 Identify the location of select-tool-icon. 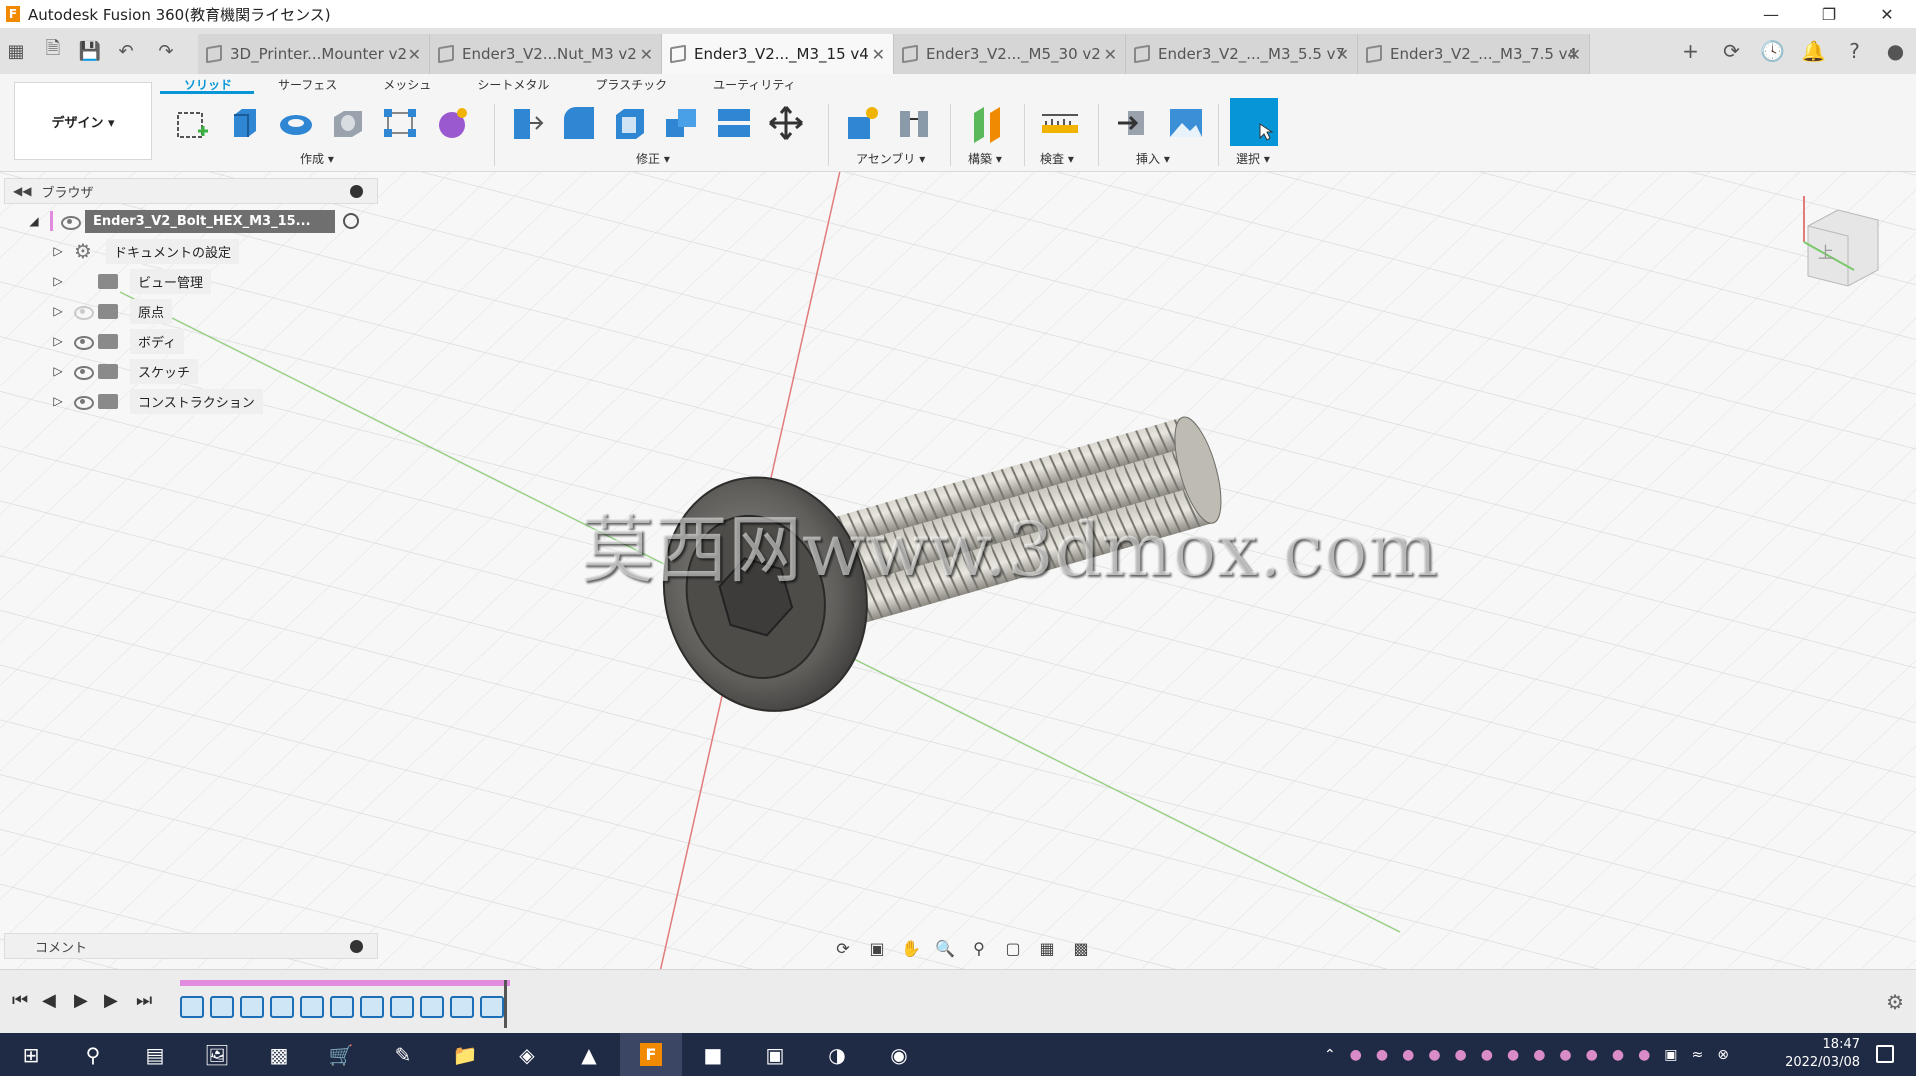
(1254, 122).